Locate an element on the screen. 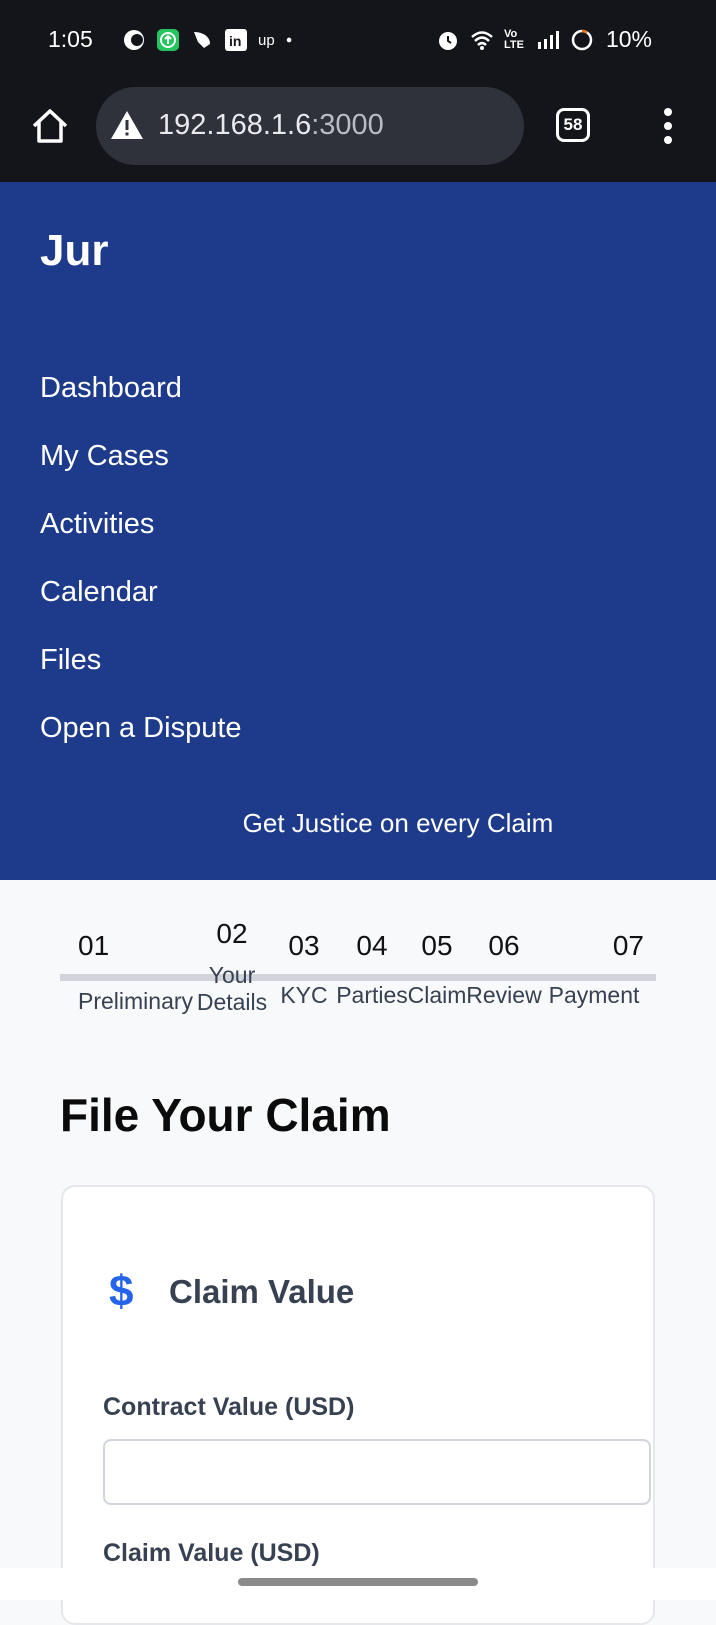 Image resolution: width=716 pixels, height=1625 pixels. step-number: 05 is located at coordinates (437, 945).